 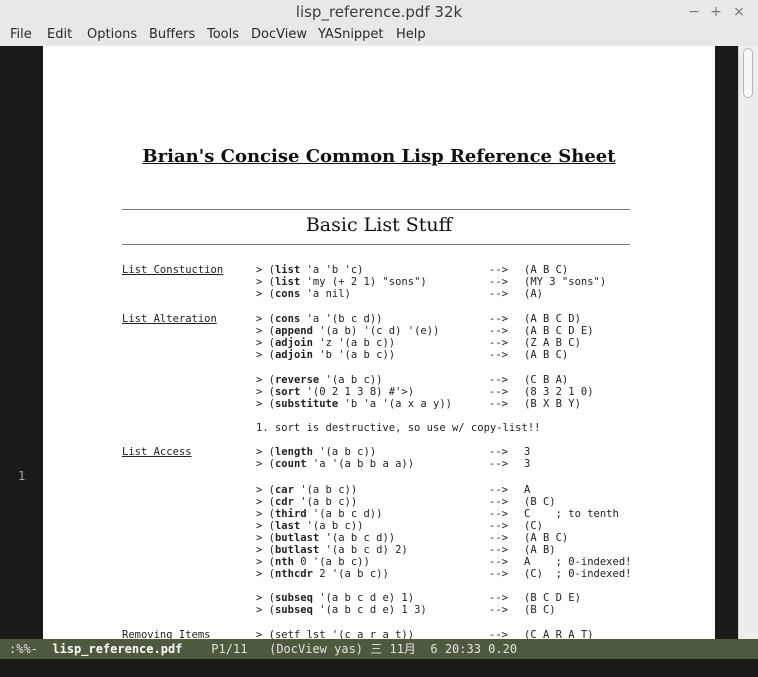 I want to click on menu-buffers: Buffers, so click(x=172, y=34).